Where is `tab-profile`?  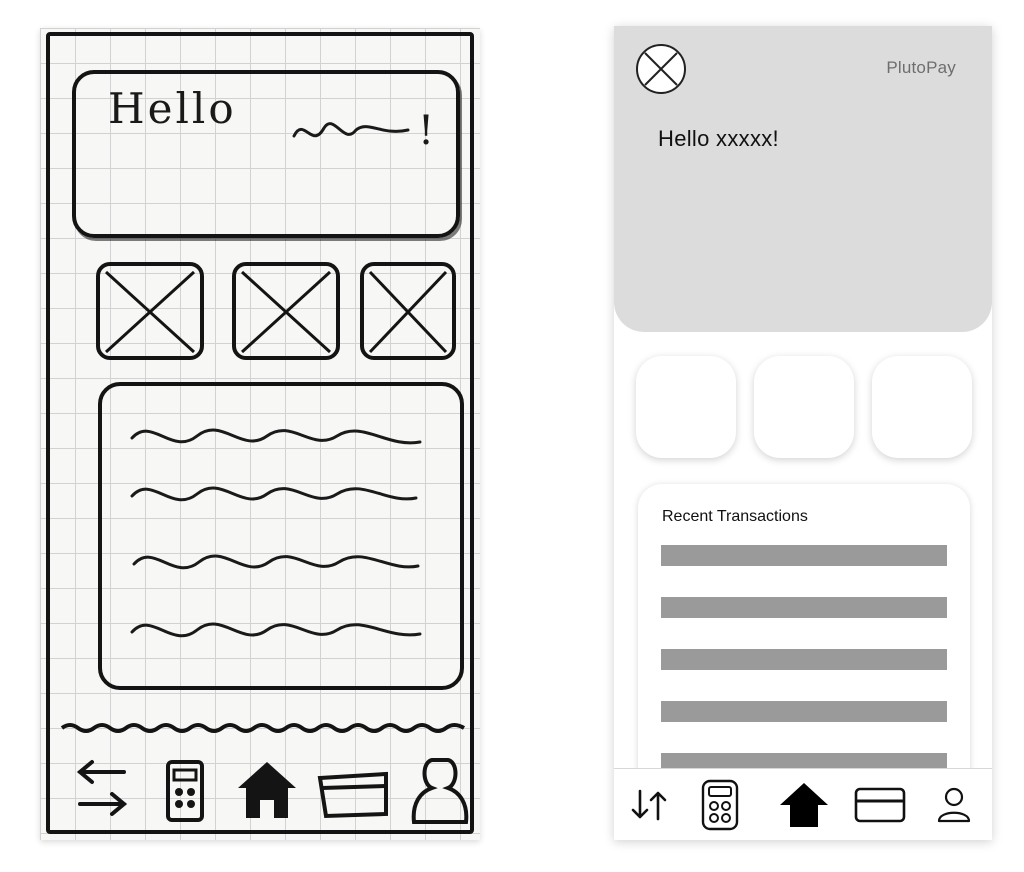
tab-profile is located at coordinates (954, 805).